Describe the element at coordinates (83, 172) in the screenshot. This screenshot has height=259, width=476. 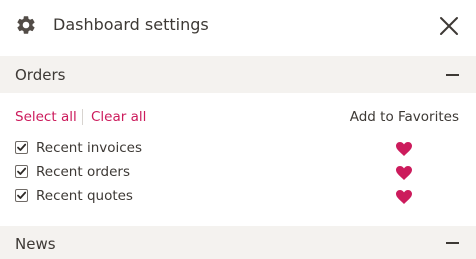
I see `item-label: Recent orders` at that location.